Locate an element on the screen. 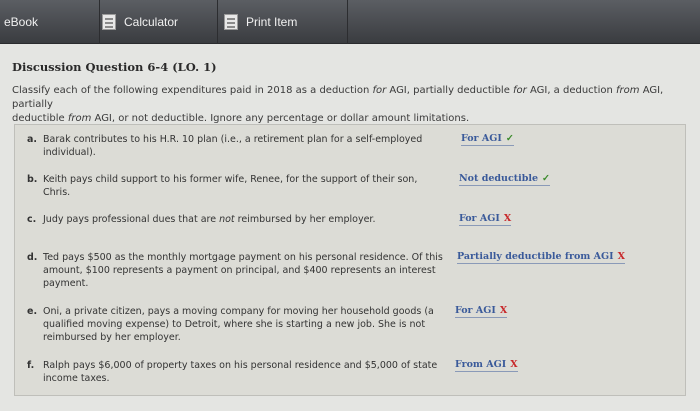 The width and height of the screenshot is (700, 411). answer-f: From AGI X is located at coordinates (486, 365).